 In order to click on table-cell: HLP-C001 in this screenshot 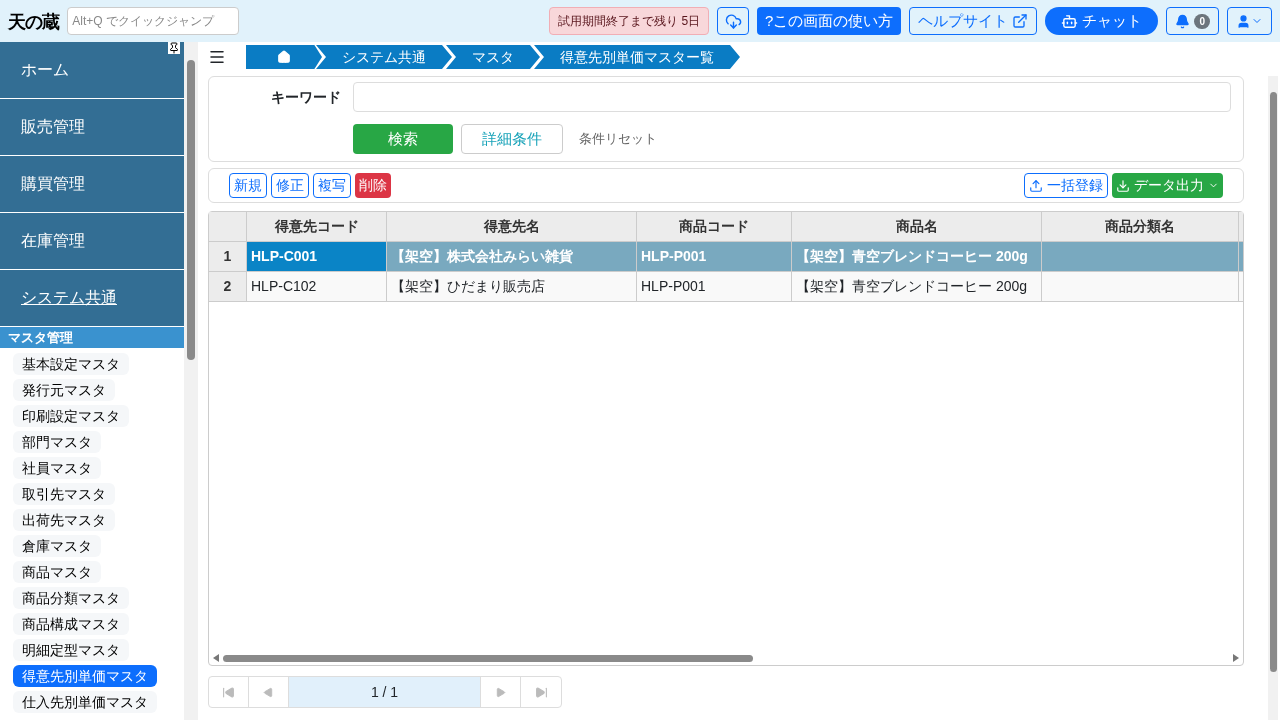, I will do `click(317, 256)`.